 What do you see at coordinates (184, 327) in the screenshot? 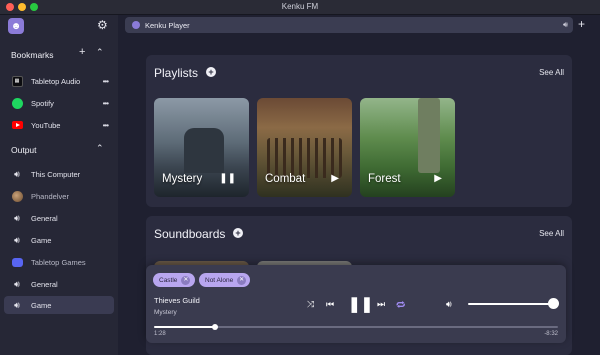
I see `seek-bar-progress` at bounding box center [184, 327].